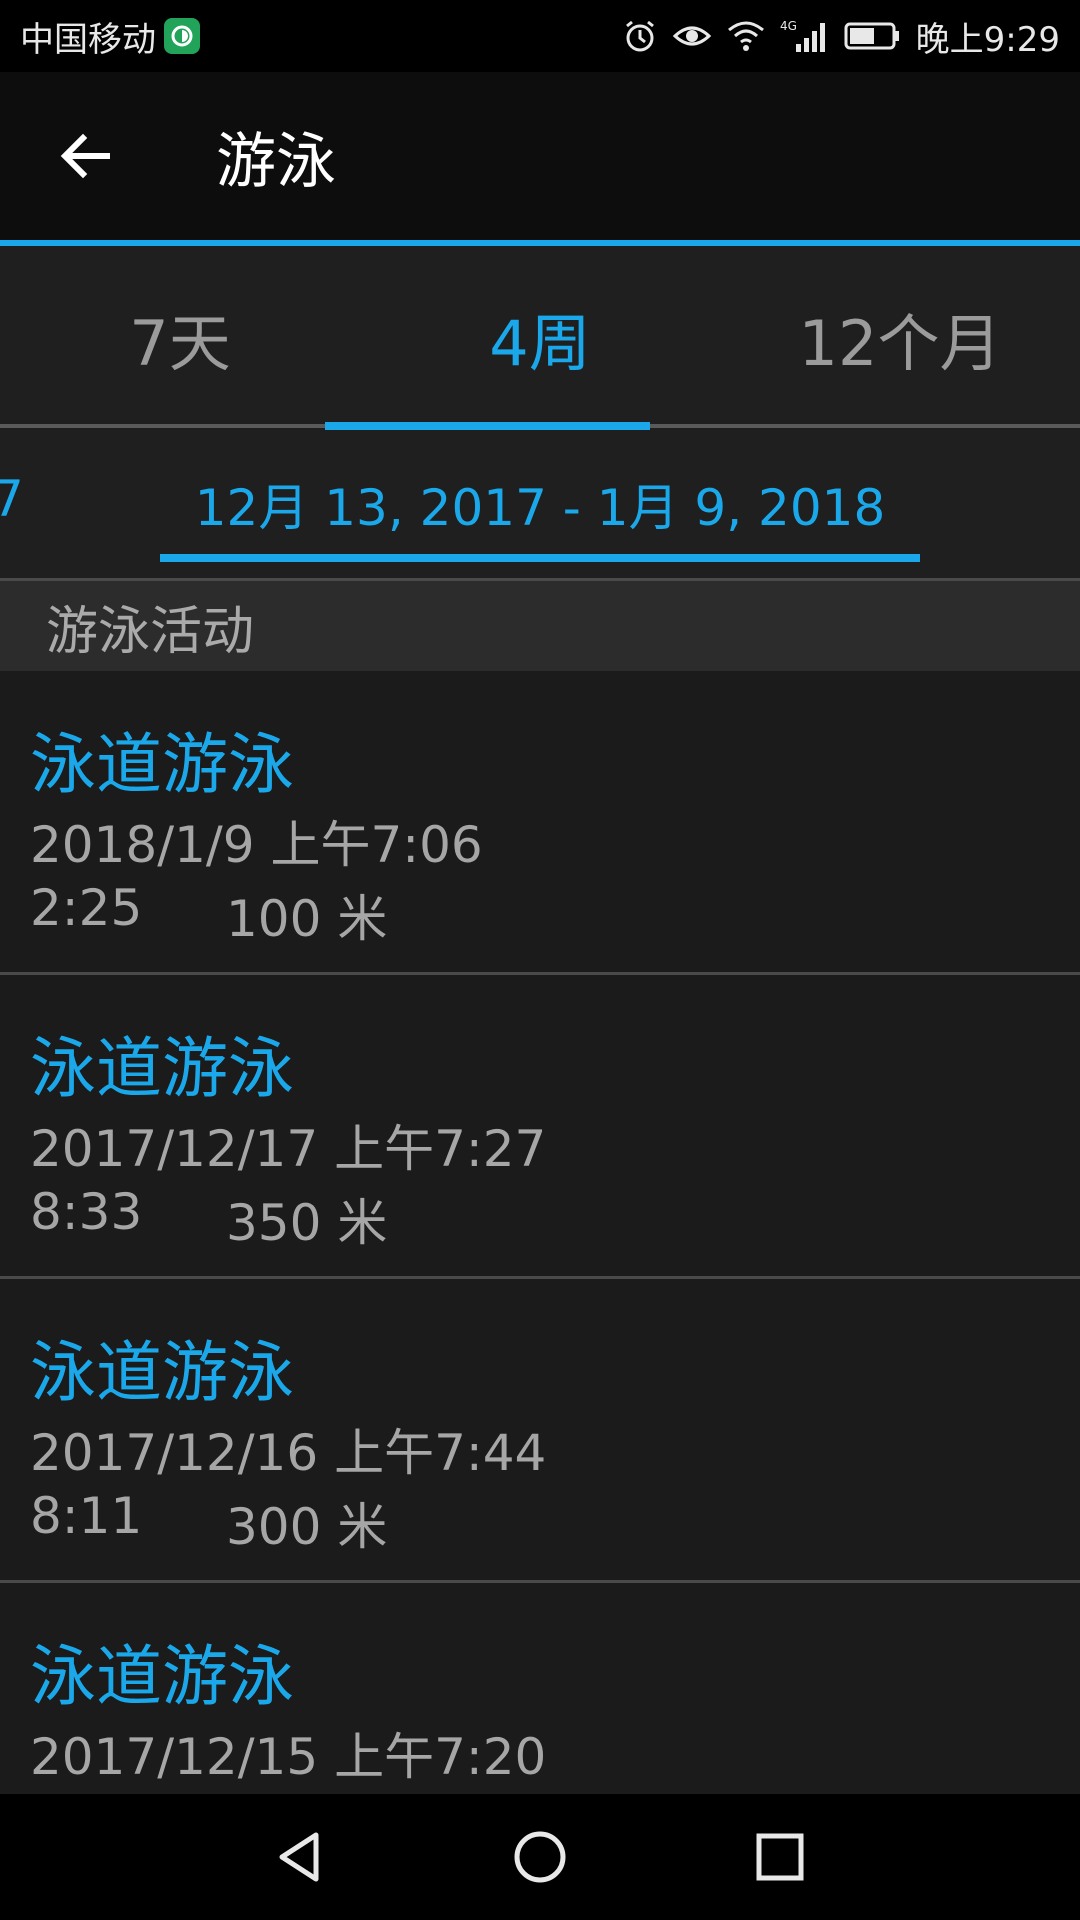  Describe the element at coordinates (540, 36) in the screenshot. I see `status-bar: 中国移动 4G 晚上9:29` at that location.